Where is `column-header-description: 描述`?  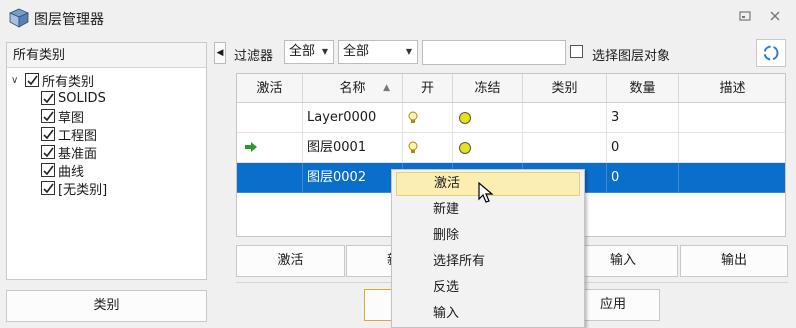 column-header-description: 描述 is located at coordinates (732, 88).